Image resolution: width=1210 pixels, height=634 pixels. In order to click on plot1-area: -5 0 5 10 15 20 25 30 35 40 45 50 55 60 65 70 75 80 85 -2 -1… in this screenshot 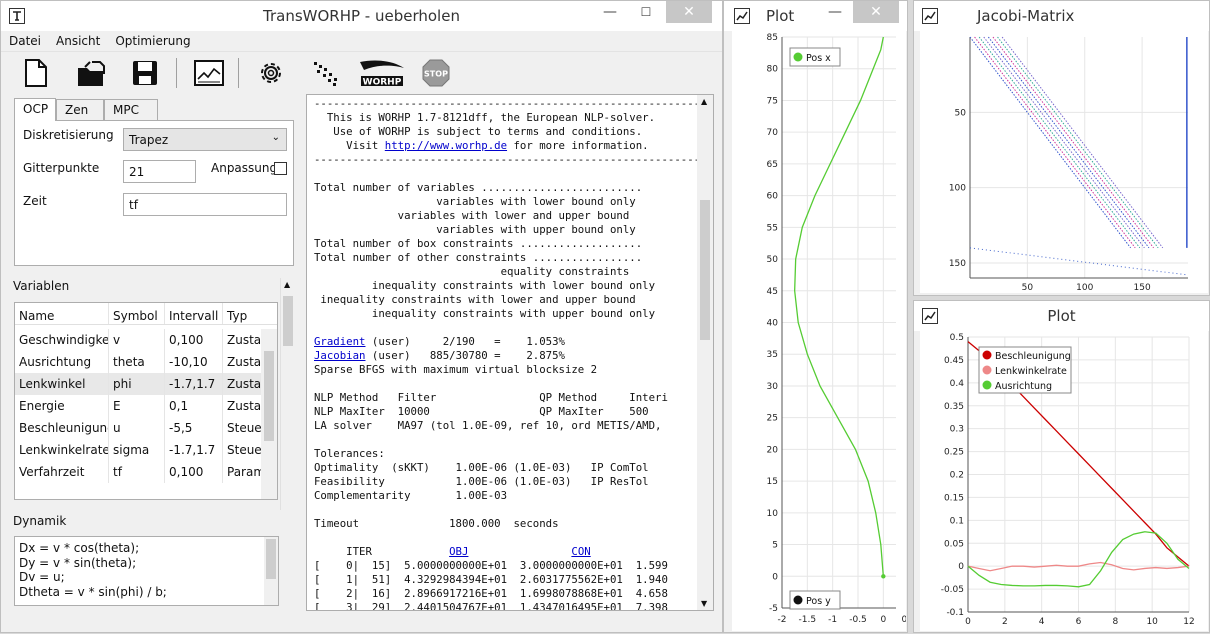, I will do `click(824, 331)`.